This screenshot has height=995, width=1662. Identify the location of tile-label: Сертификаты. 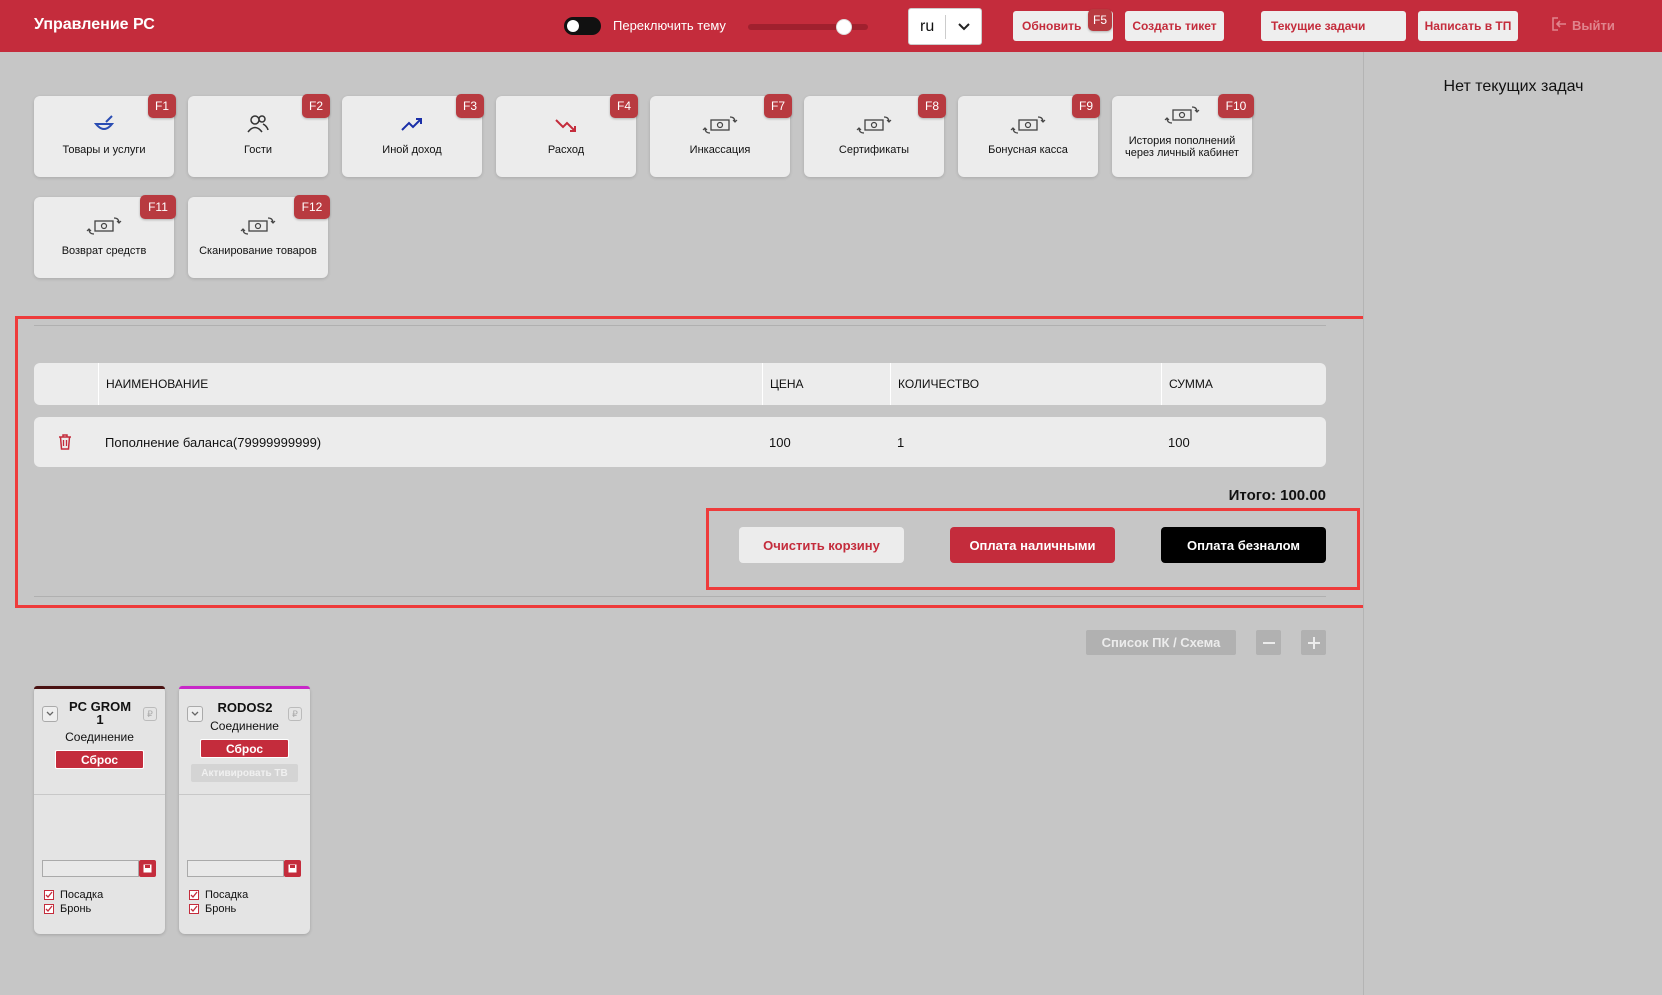
(874, 150).